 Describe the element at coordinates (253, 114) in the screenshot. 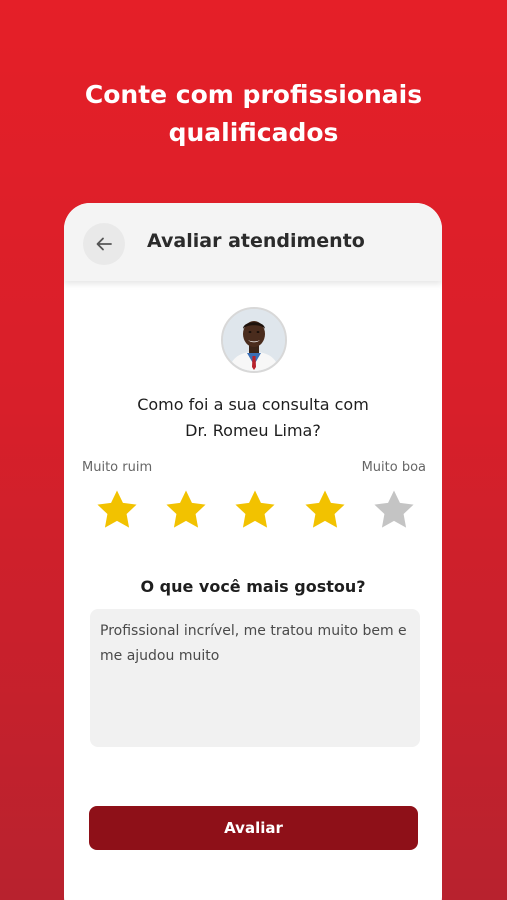

I see `headline: Conte com profissionais qualificados` at that location.